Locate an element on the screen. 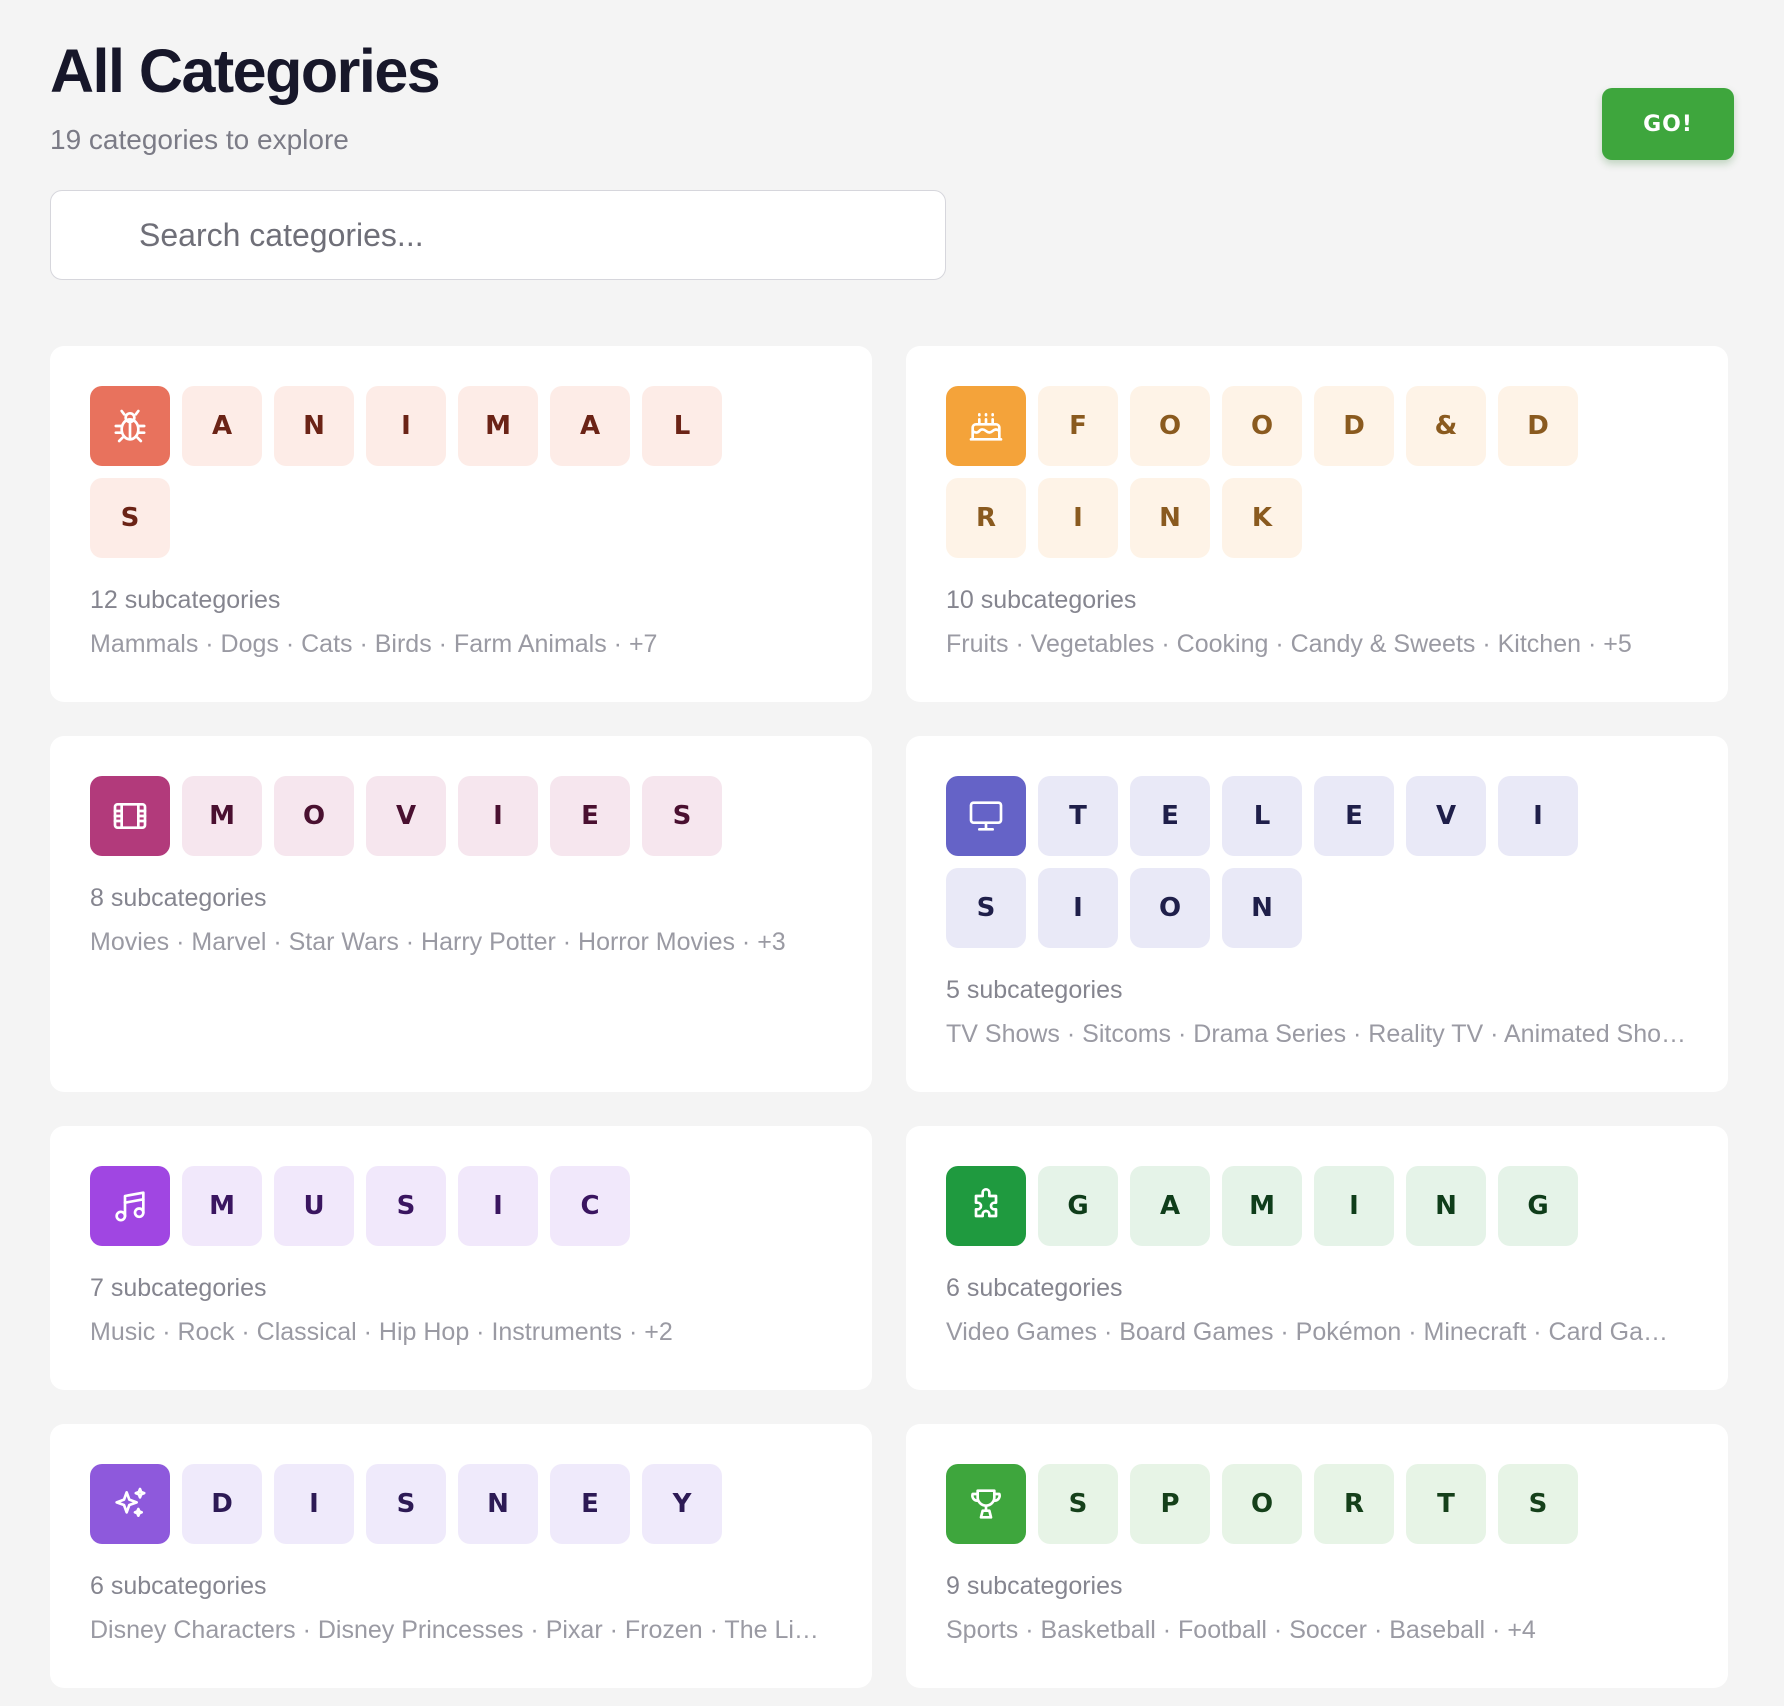 The height and width of the screenshot is (1706, 1784). go-button: GO! is located at coordinates (1668, 124).